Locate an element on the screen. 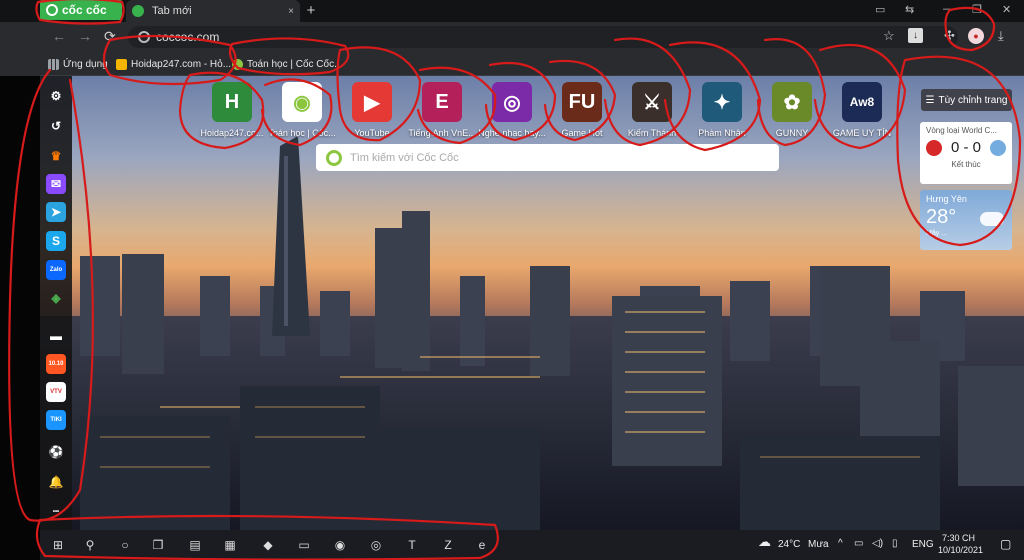 The height and width of the screenshot is (560, 1024). hoidap-icon is located at coordinates (121, 64).